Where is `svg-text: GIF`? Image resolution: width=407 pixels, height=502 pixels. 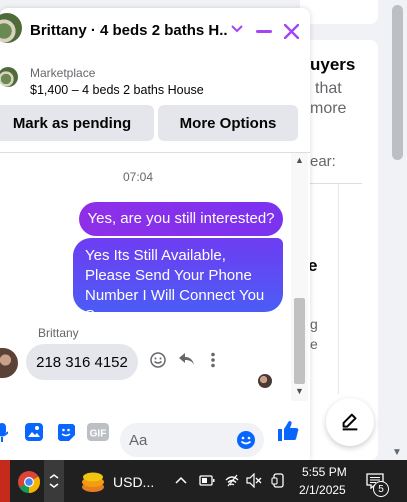
svg-text: GIF is located at coordinates (98, 434).